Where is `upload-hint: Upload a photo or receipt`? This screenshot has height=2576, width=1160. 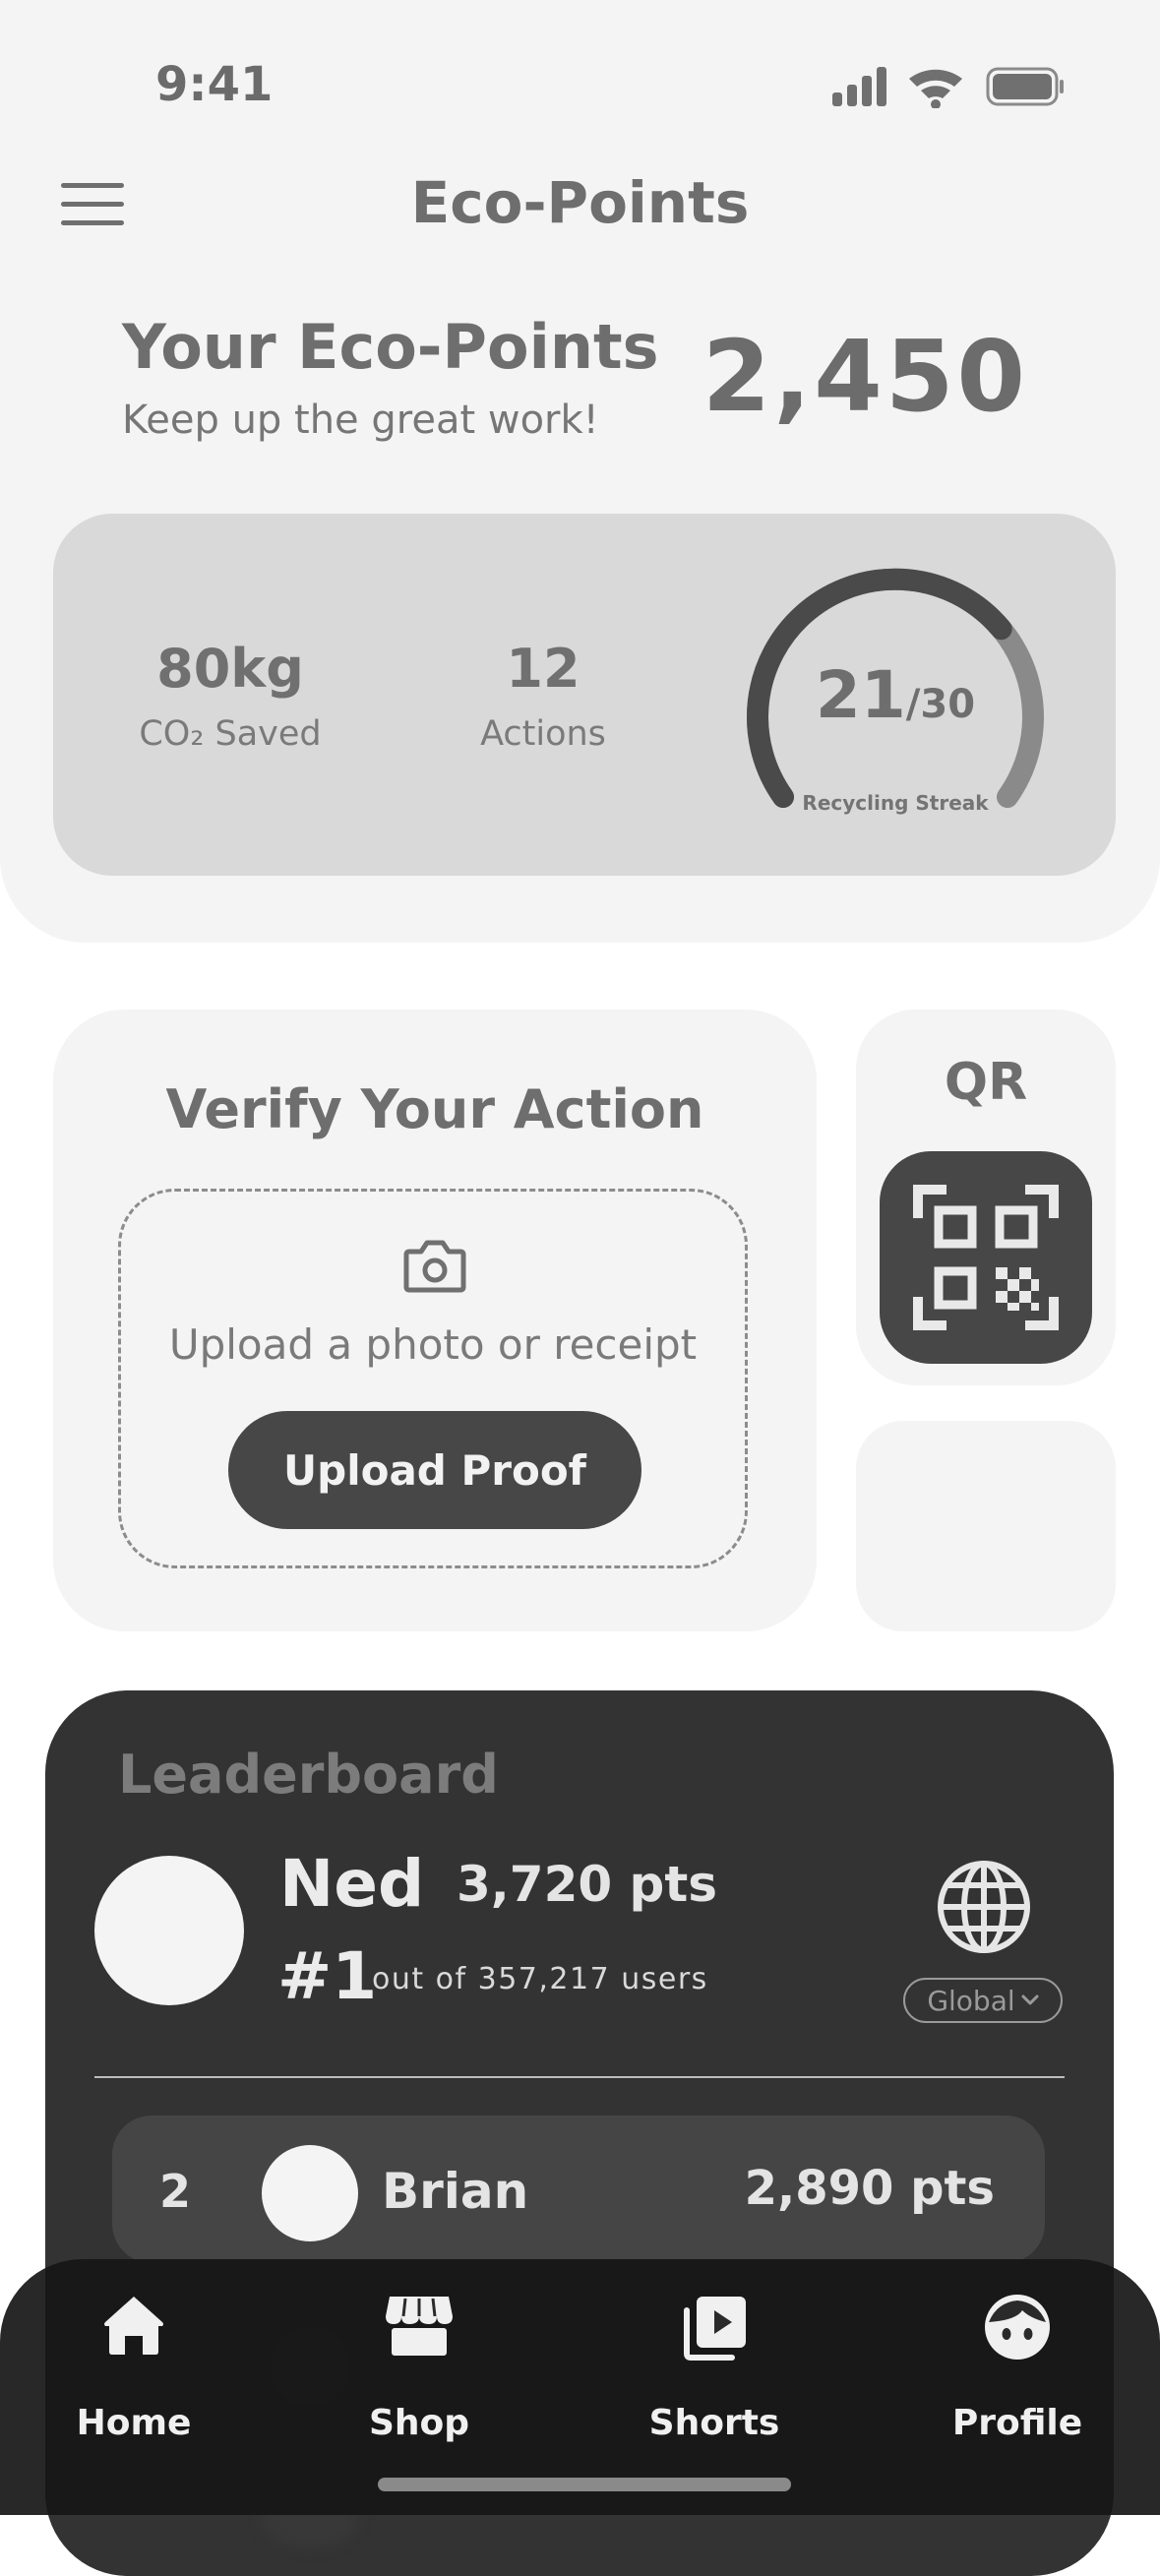 upload-hint: Upload a photo or receipt is located at coordinates (433, 1344).